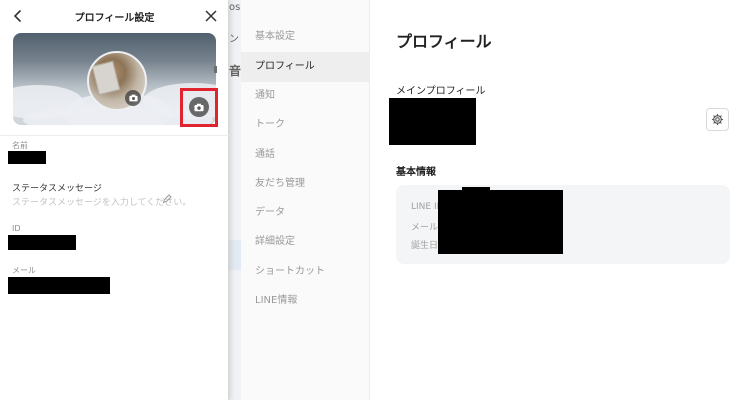 This screenshot has width=735, height=400. Describe the element at coordinates (416, 172) in the screenshot. I see `basic-info-heading: 基本情報` at that location.